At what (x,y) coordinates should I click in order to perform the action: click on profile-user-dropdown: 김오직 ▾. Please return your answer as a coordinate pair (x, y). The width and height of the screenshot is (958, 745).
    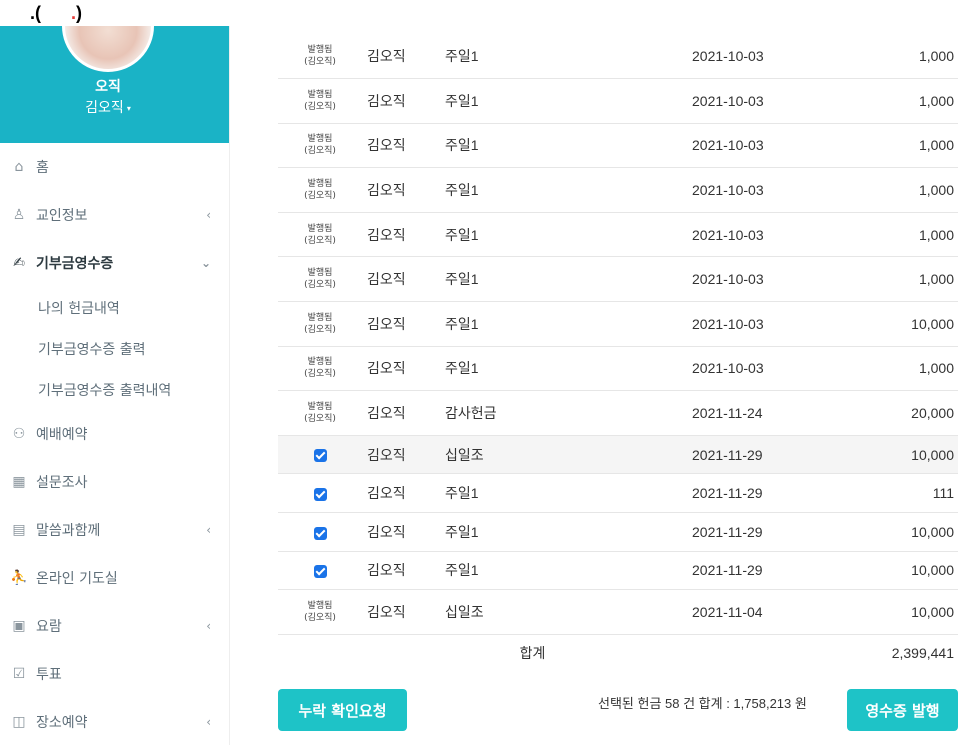
    Looking at the image, I should click on (108, 107).